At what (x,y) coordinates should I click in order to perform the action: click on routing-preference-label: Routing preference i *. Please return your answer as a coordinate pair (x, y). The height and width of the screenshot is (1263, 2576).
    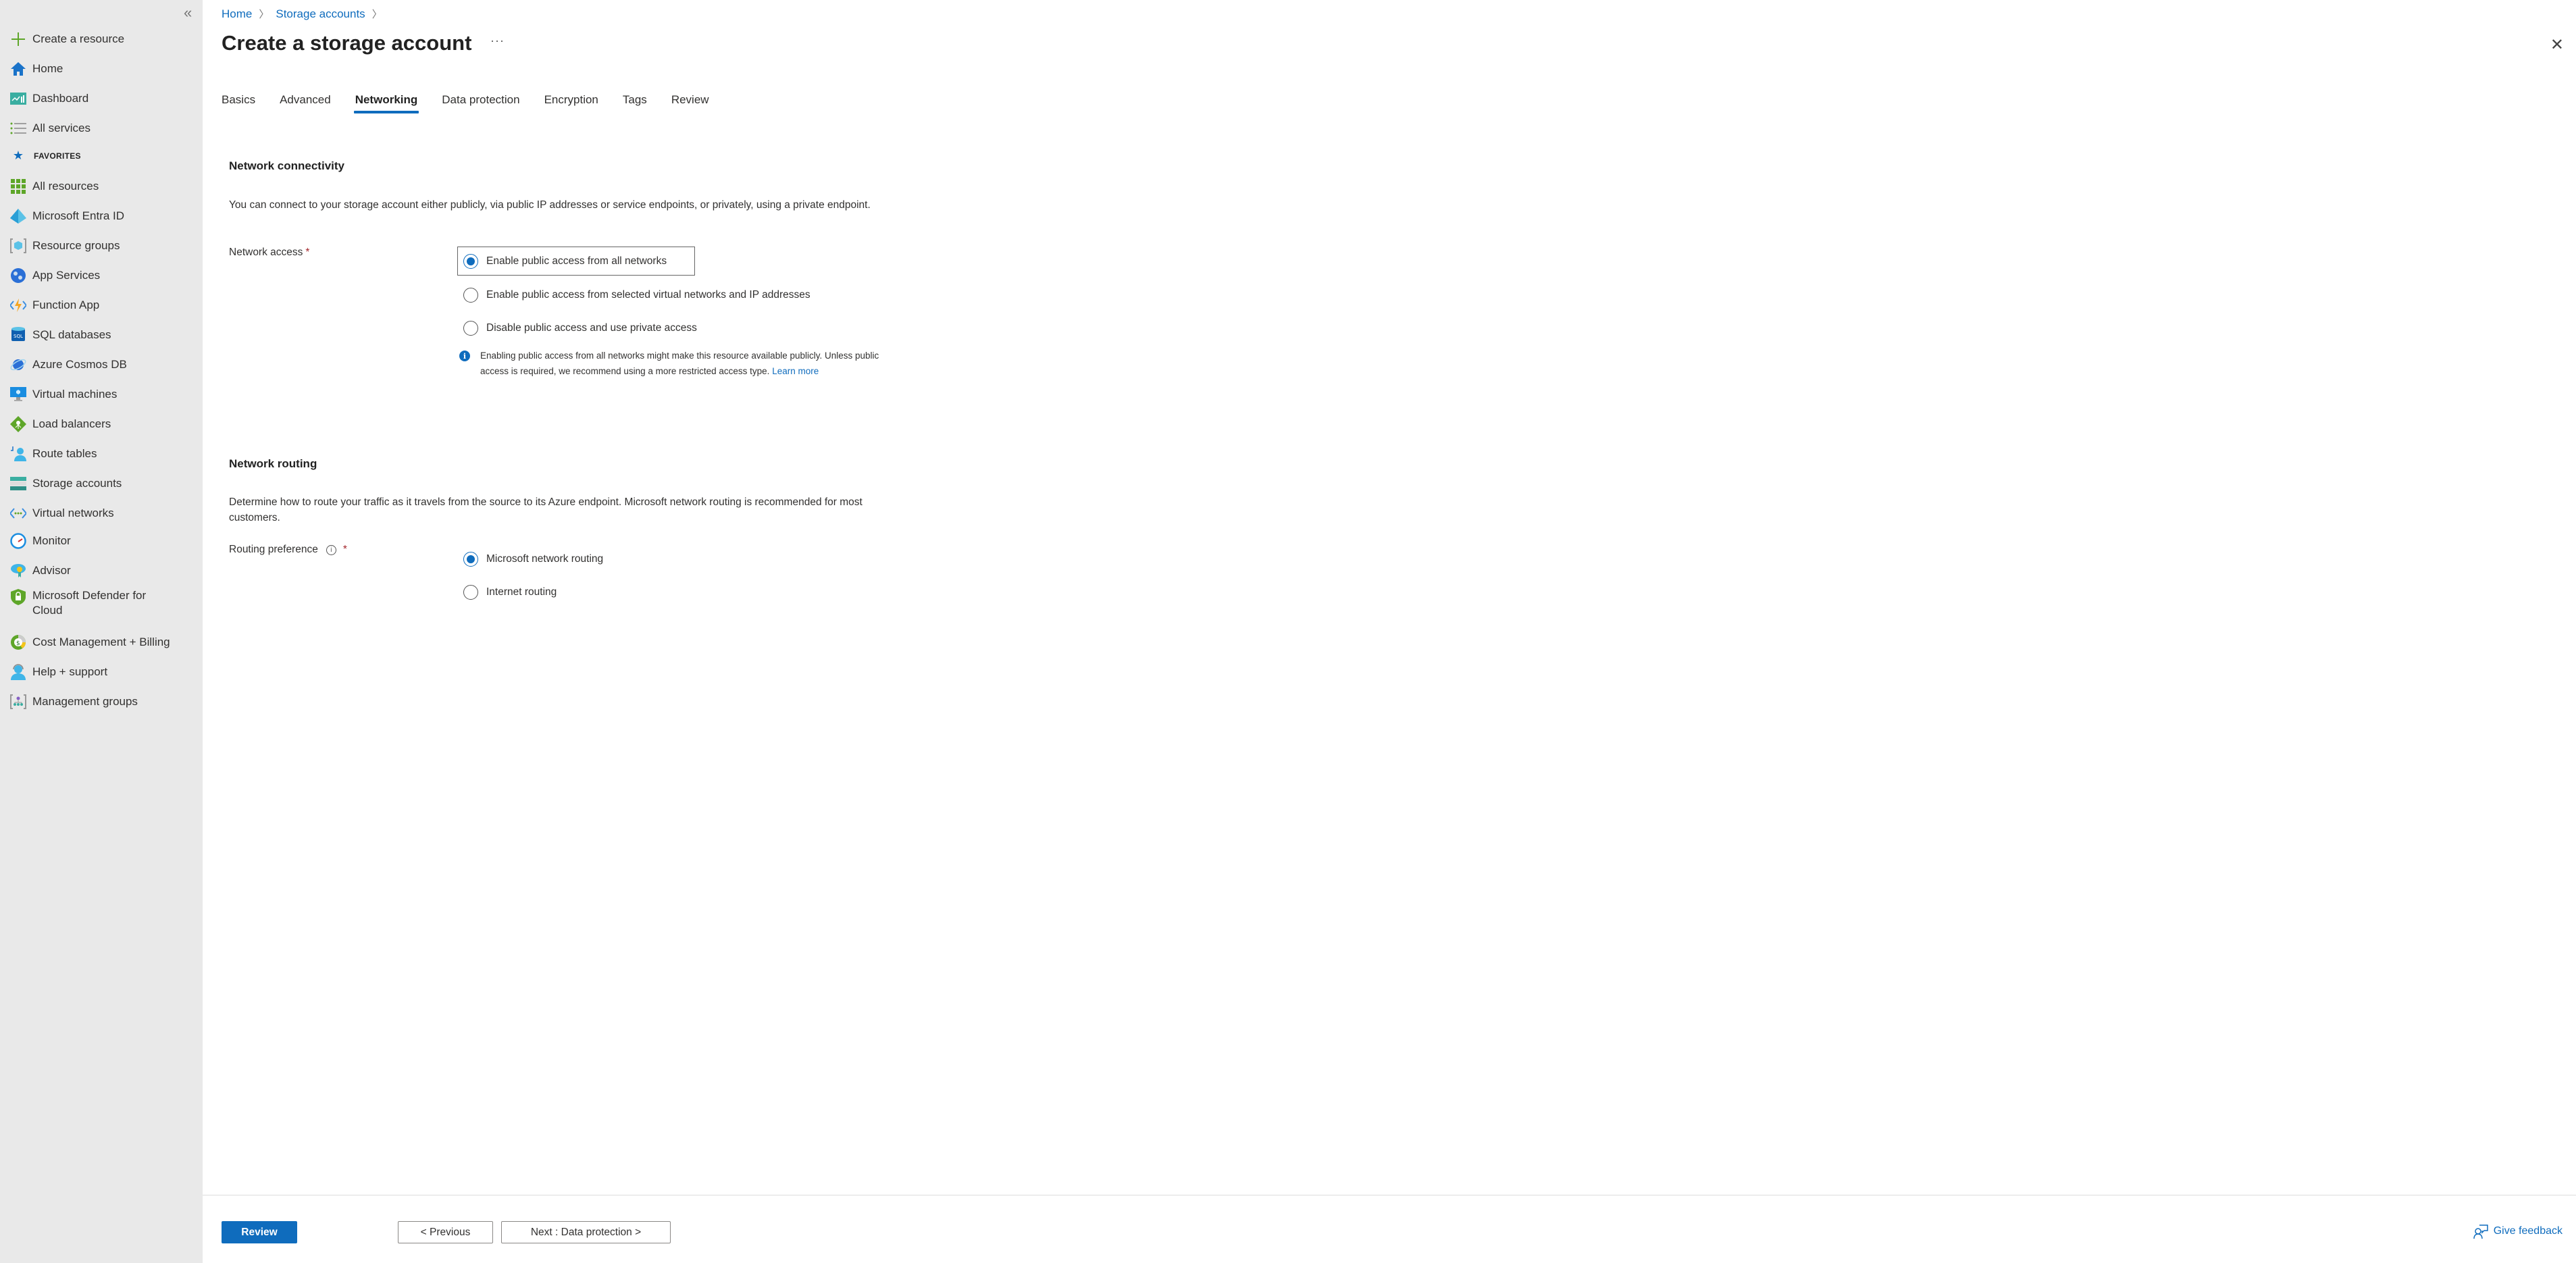
    Looking at the image, I should click on (288, 549).